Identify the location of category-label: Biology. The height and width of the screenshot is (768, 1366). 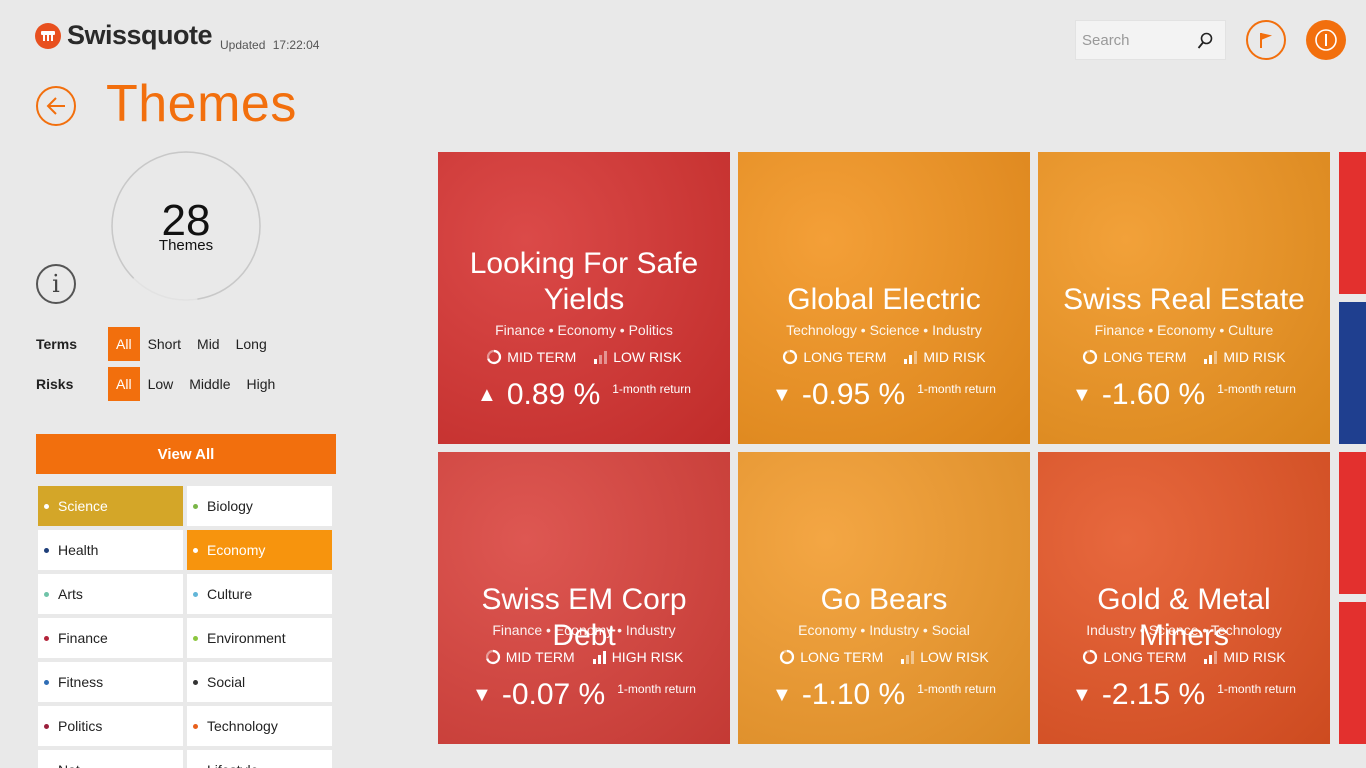
(230, 506).